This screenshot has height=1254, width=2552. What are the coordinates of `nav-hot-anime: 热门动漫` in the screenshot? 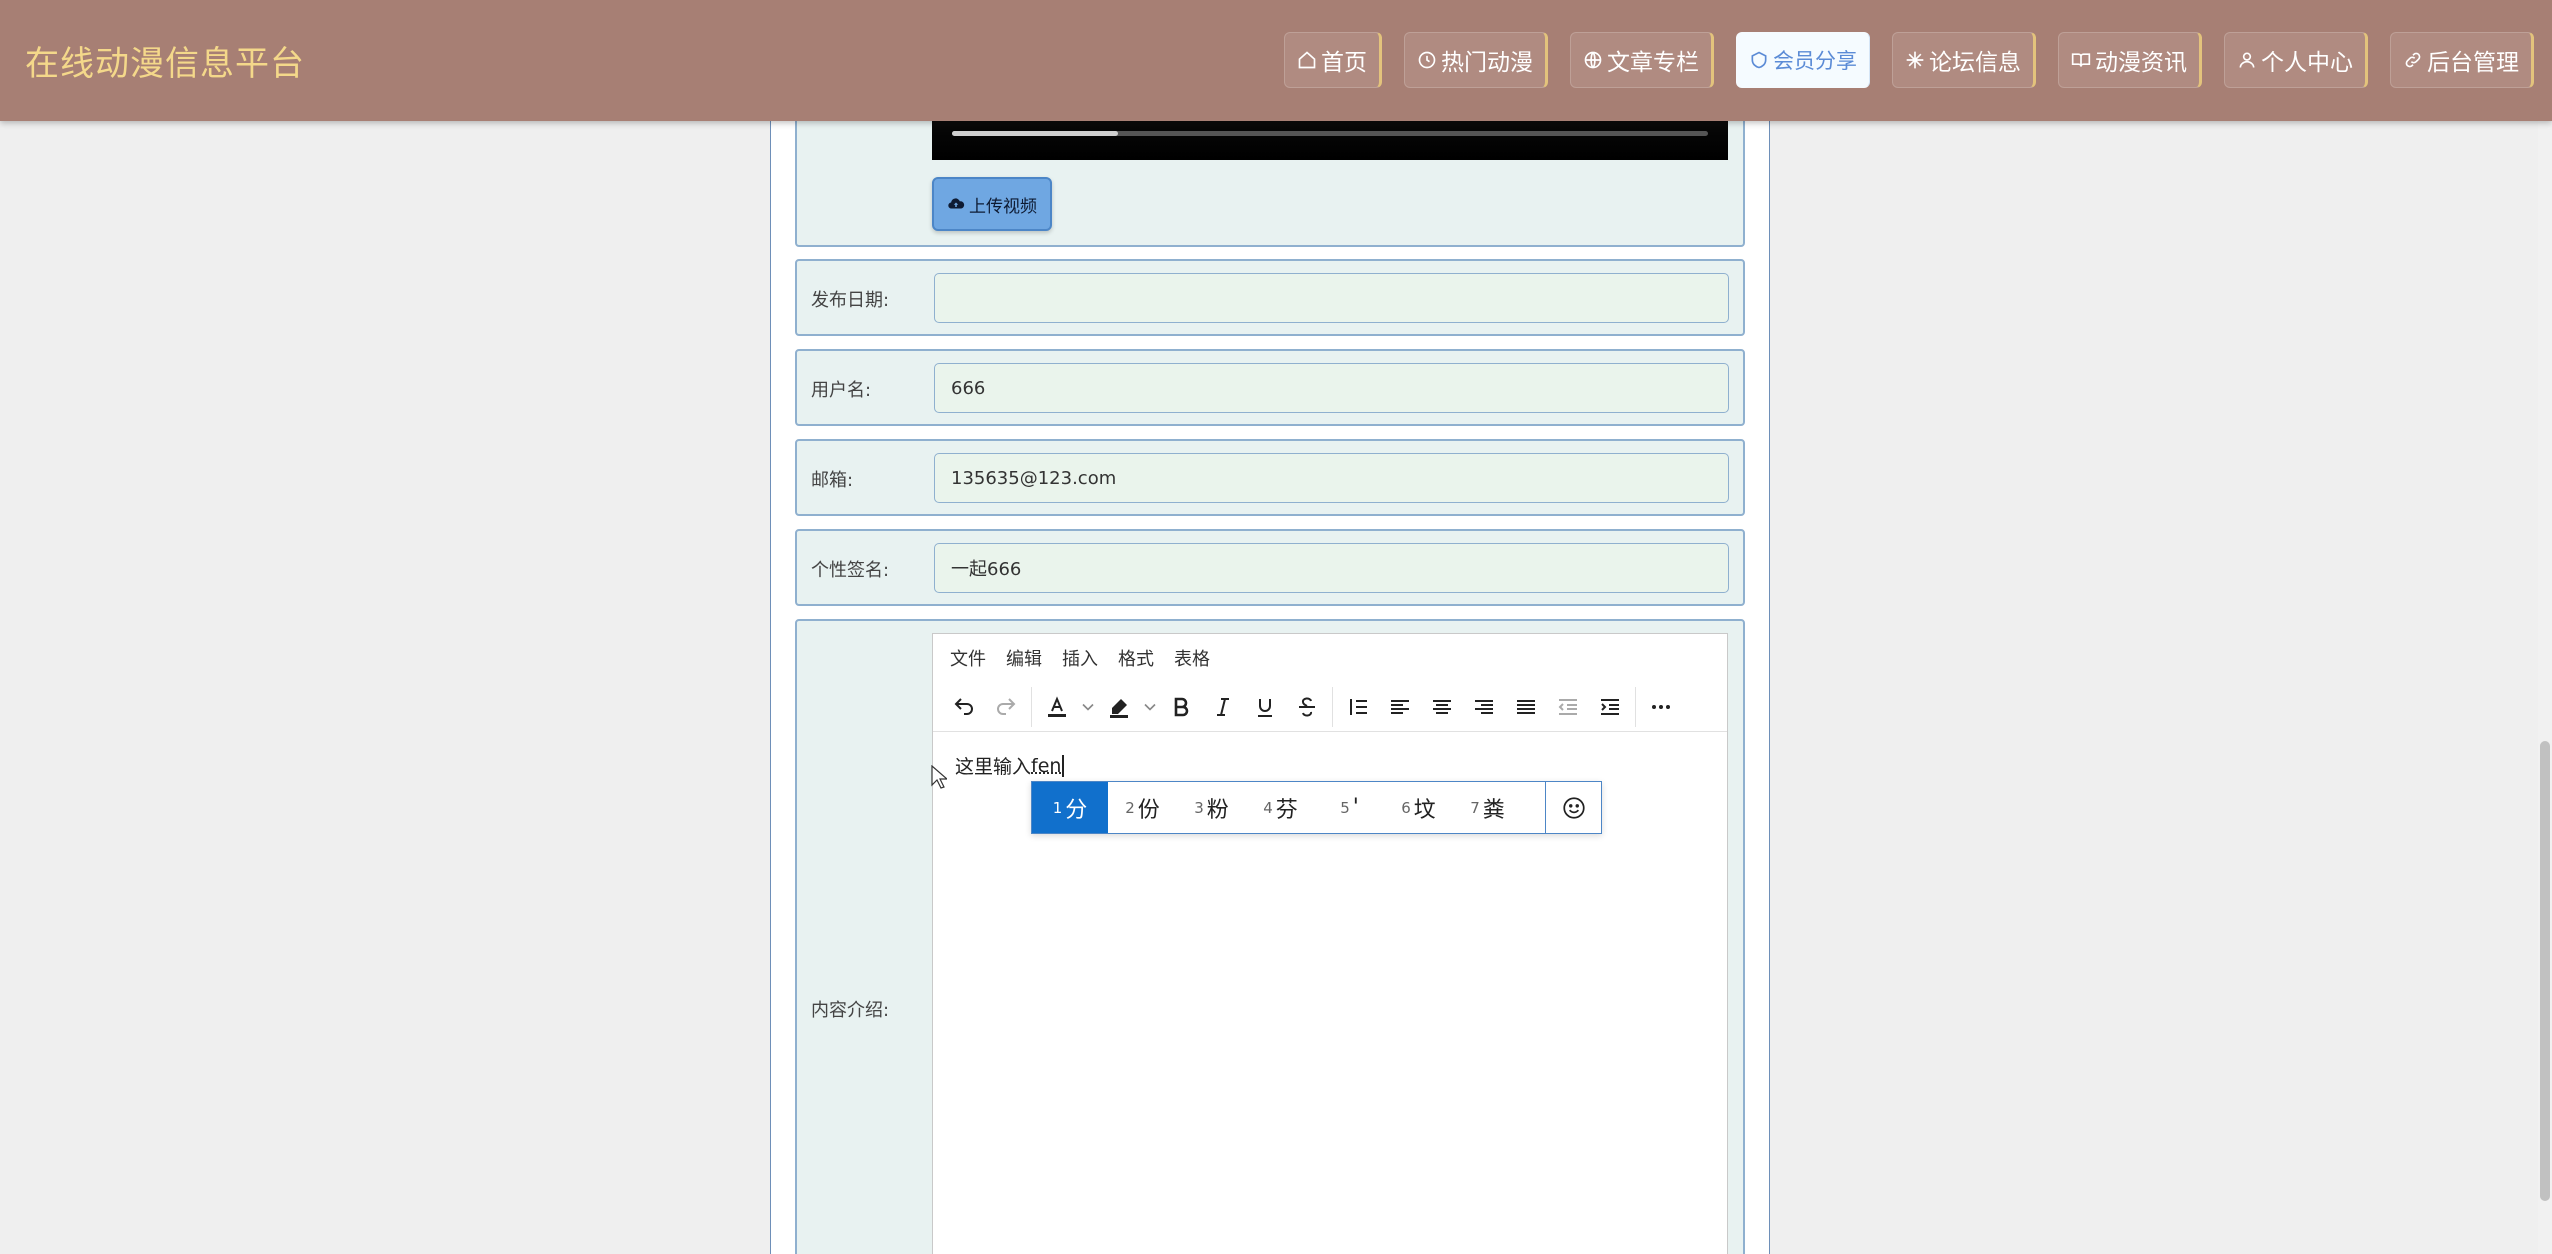 It's located at (1476, 60).